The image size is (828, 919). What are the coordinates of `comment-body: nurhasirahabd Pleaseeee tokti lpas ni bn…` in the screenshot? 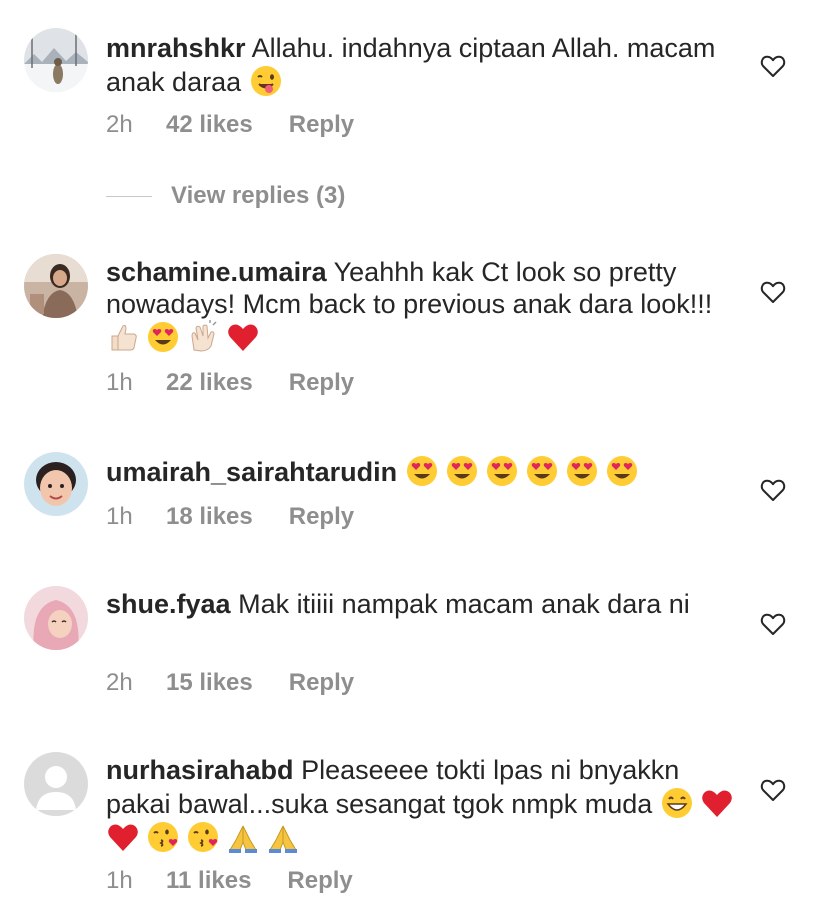 It's located at (426, 804).